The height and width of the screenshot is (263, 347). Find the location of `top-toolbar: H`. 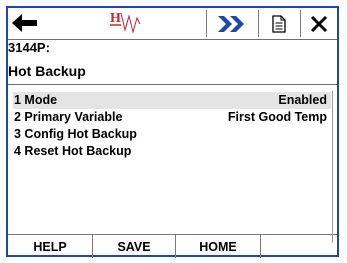

top-toolbar: H is located at coordinates (172, 23).